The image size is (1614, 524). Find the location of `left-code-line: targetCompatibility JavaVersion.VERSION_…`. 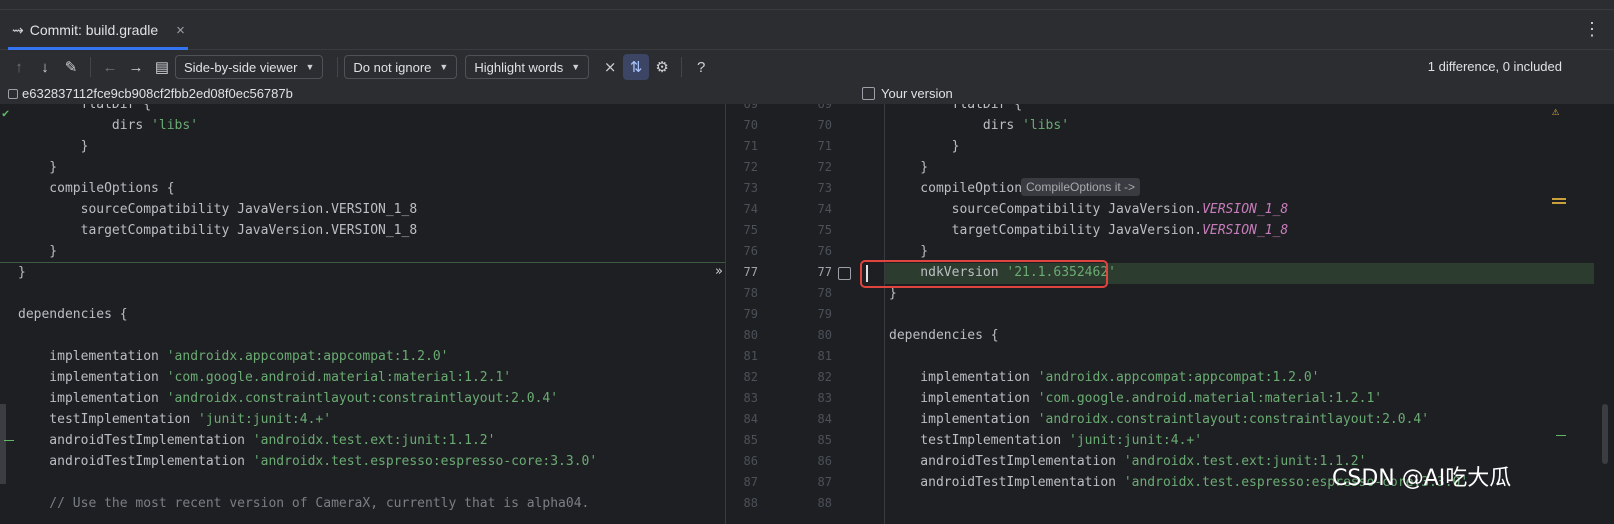

left-code-line: targetCompatibility JavaVersion.VERSION_… is located at coordinates (218, 230).